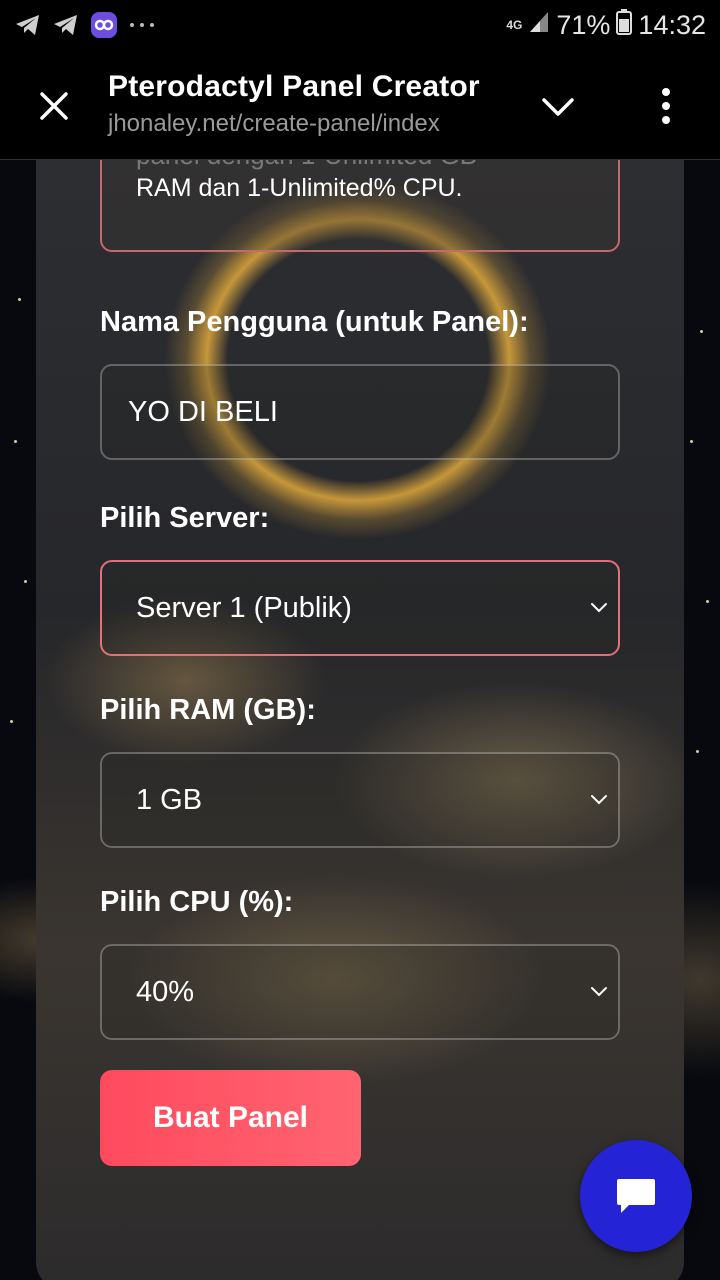  Describe the element at coordinates (86, 25) in the screenshot. I see `notification-icons` at that location.